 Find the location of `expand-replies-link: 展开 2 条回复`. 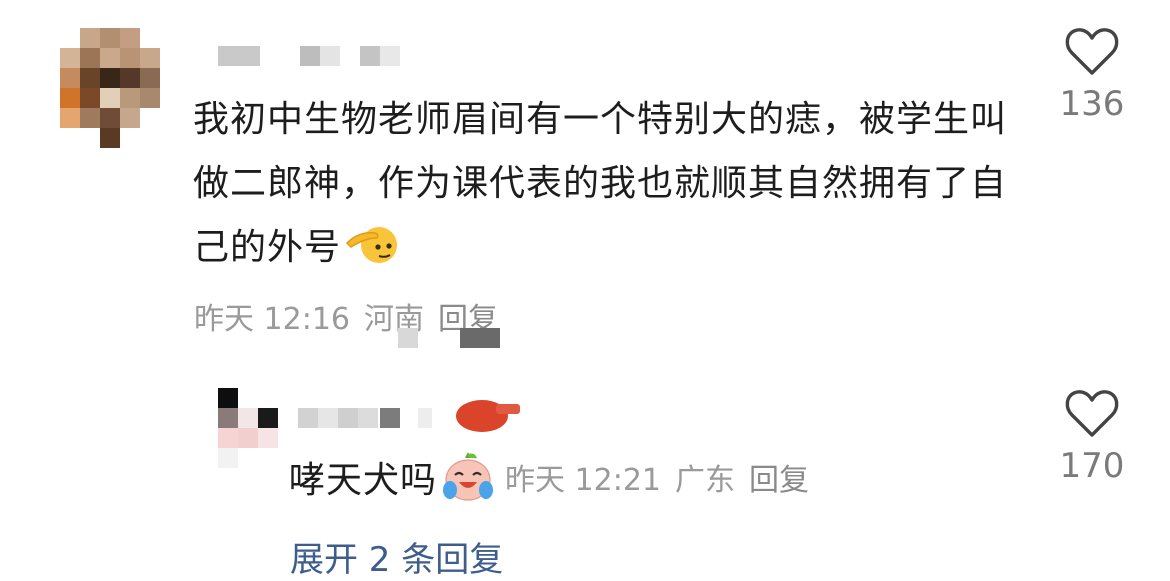

expand-replies-link: 展开 2 条回复 is located at coordinates (396, 556).